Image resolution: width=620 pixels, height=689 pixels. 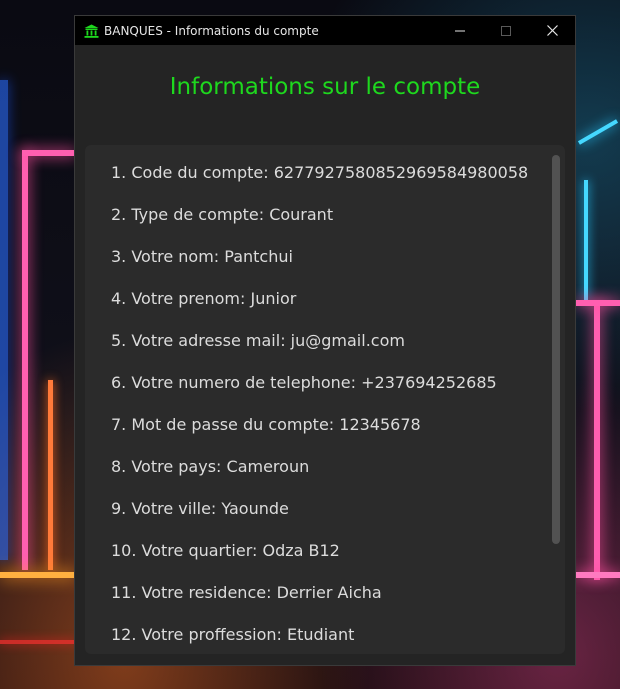 I want to click on page-title: Informations sur le compte, so click(x=325, y=87).